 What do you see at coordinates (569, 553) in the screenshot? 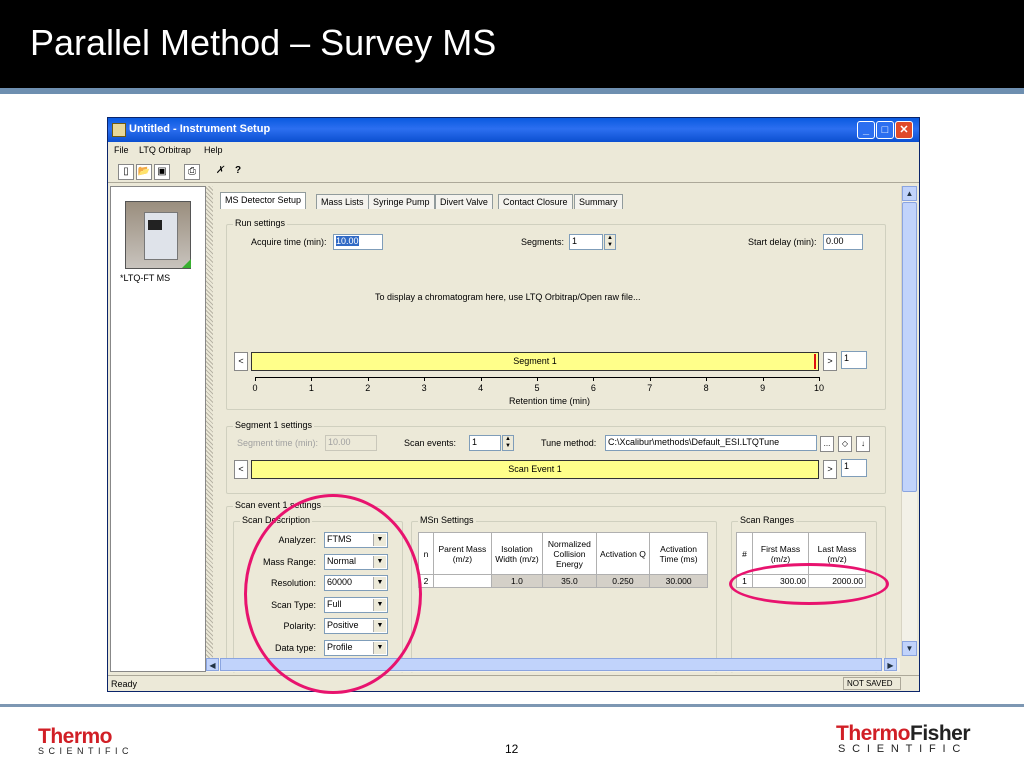
I see `msn-header-collision-energy: Normalized Collision Energy` at bounding box center [569, 553].